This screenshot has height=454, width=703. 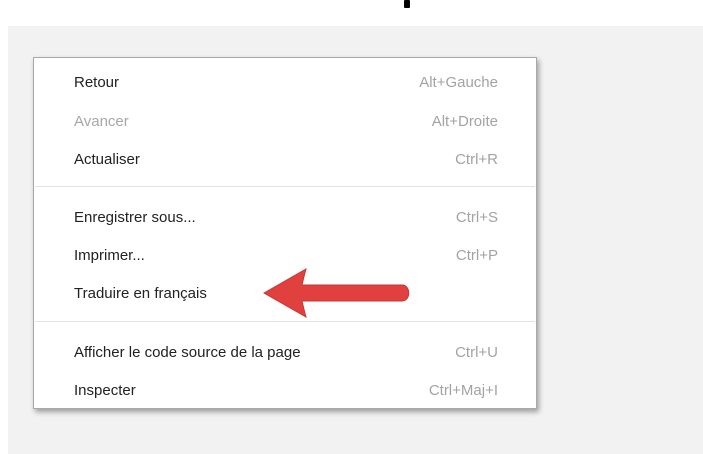 I want to click on menu-item-label: Inspecter, so click(x=105, y=390).